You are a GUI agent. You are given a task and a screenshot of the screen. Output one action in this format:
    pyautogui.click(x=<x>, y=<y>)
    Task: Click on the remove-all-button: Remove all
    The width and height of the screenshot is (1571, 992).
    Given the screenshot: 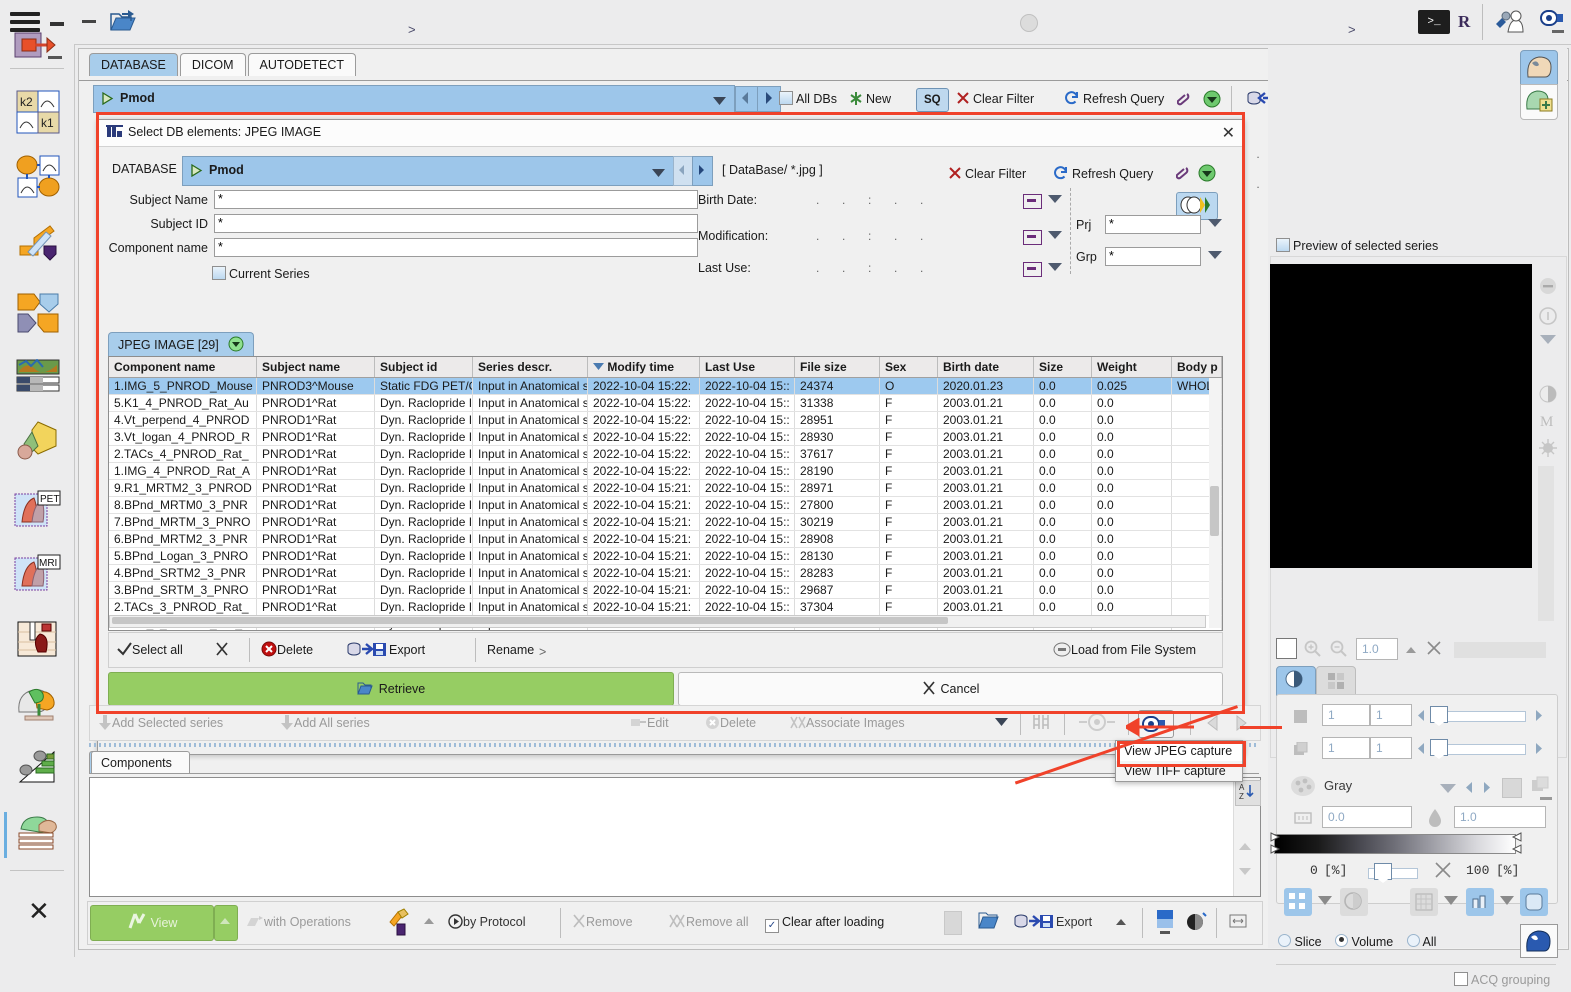 What is the action you would take?
    pyautogui.click(x=708, y=922)
    